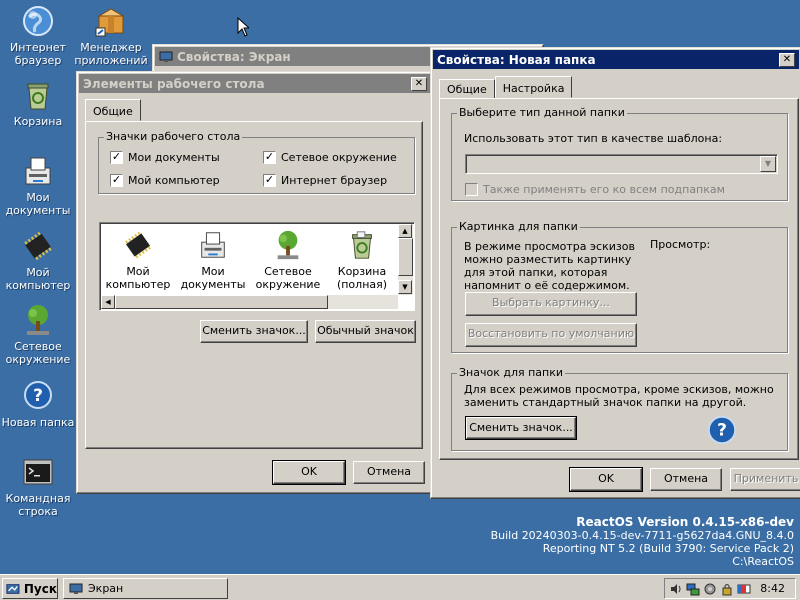 Image resolution: width=800 pixels, height=600 pixels. Describe the element at coordinates (616, 59) in the screenshot. I see `folder-properties-titlebar: Свойства: Новая папка ✕` at that location.